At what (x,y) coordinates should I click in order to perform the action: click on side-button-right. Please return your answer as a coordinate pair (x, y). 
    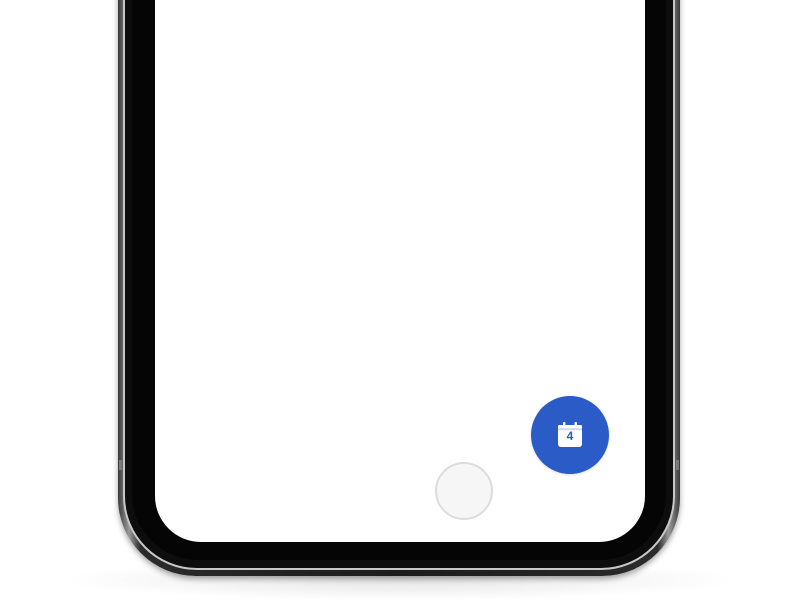
    Looking at the image, I should click on (677, 465).